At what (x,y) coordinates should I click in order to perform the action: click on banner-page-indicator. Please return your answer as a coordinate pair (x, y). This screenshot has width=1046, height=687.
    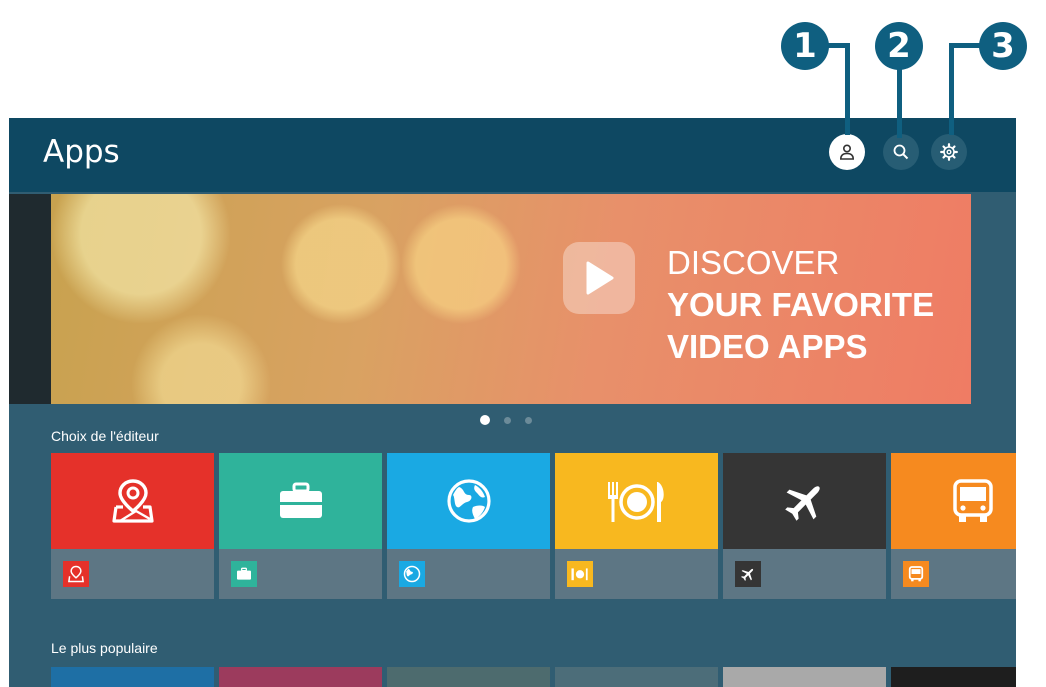
    Looking at the image, I should click on (506, 420).